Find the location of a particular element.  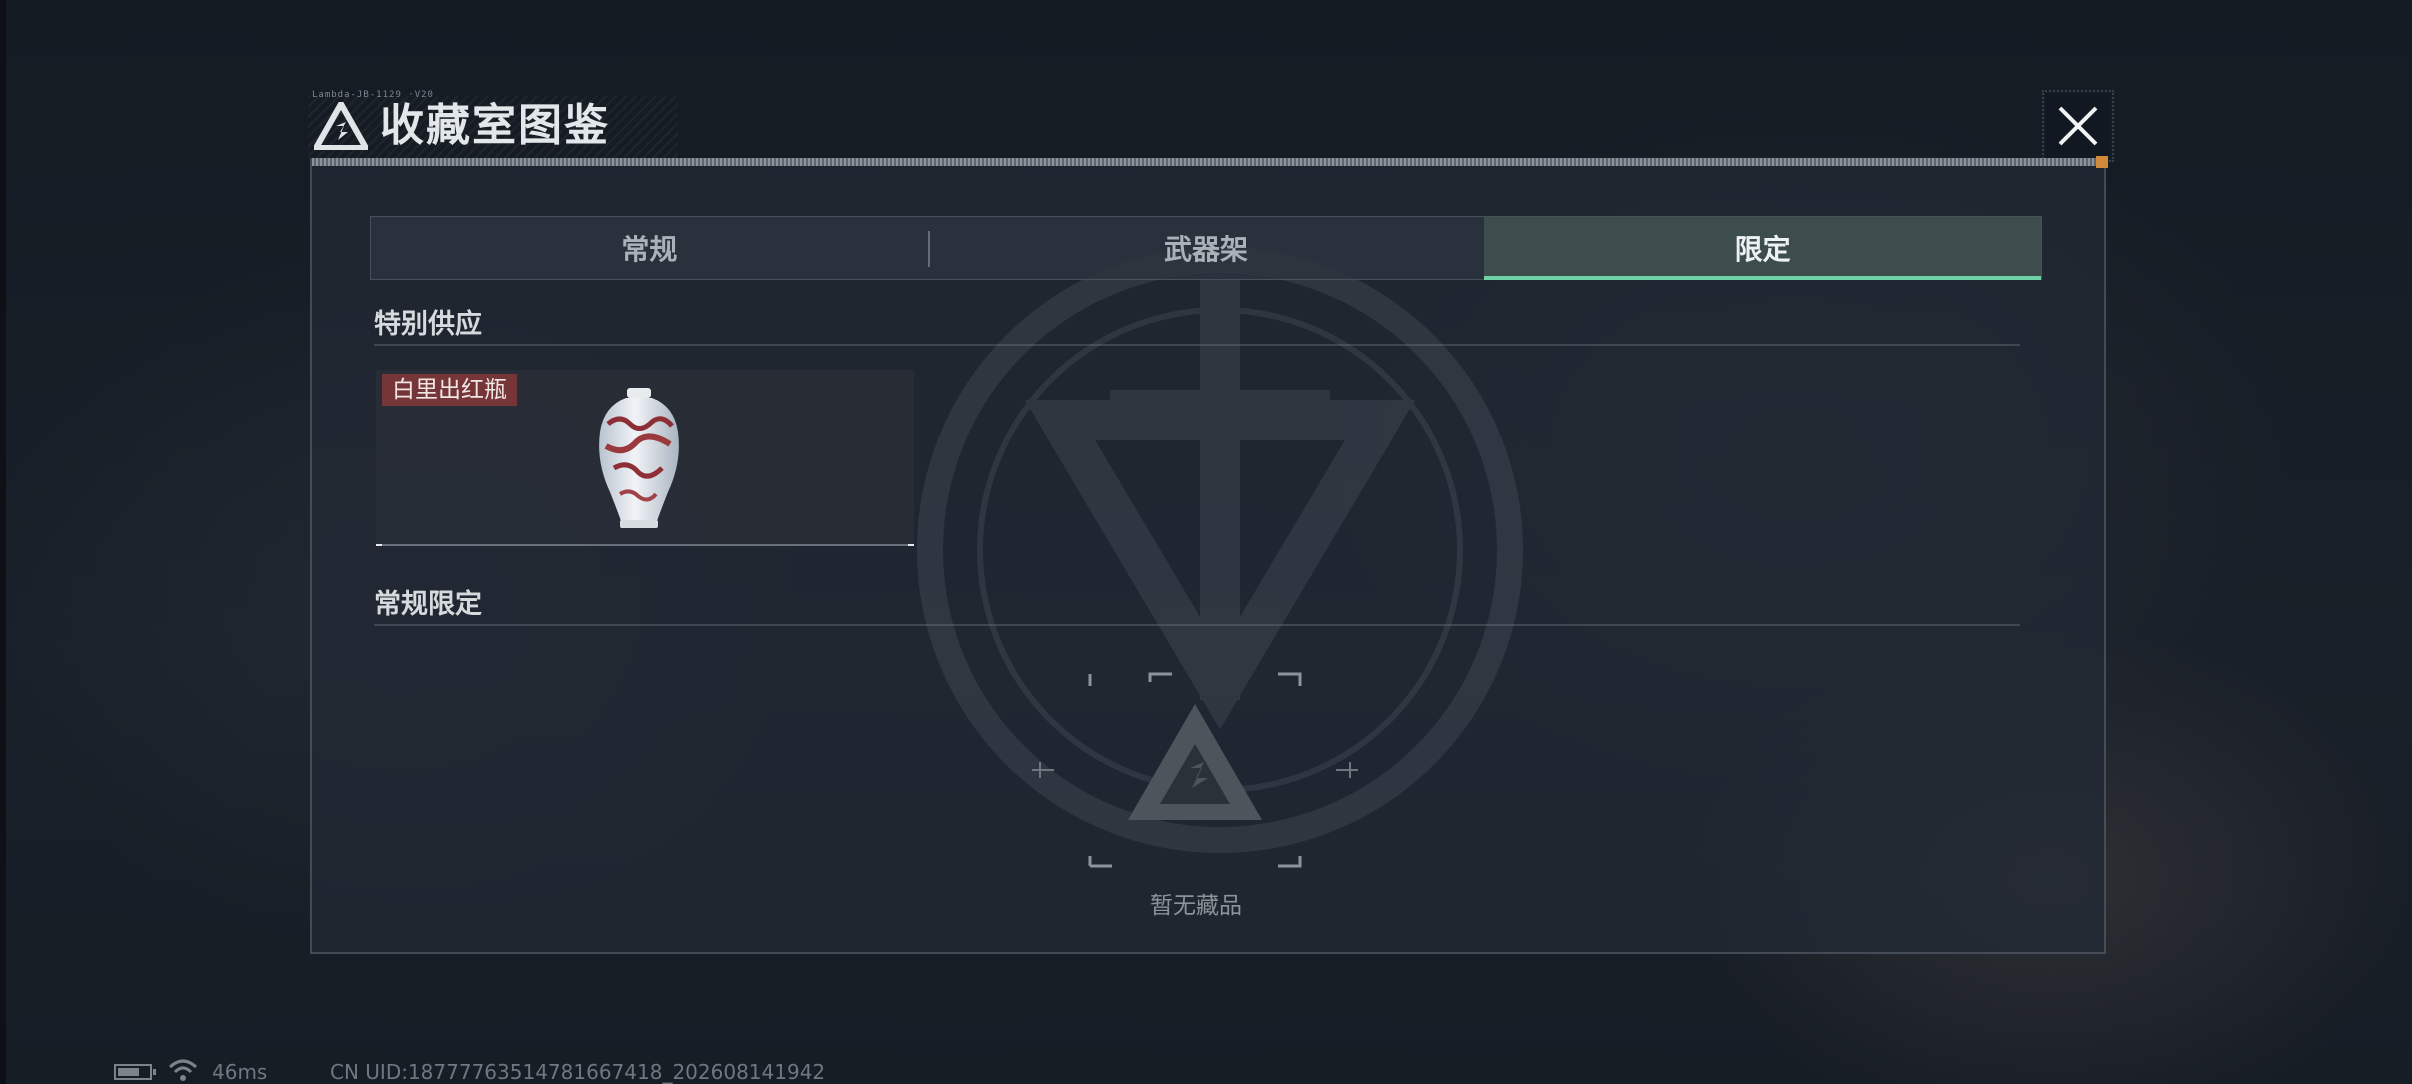

tab-regular: 常规 is located at coordinates (649, 248).